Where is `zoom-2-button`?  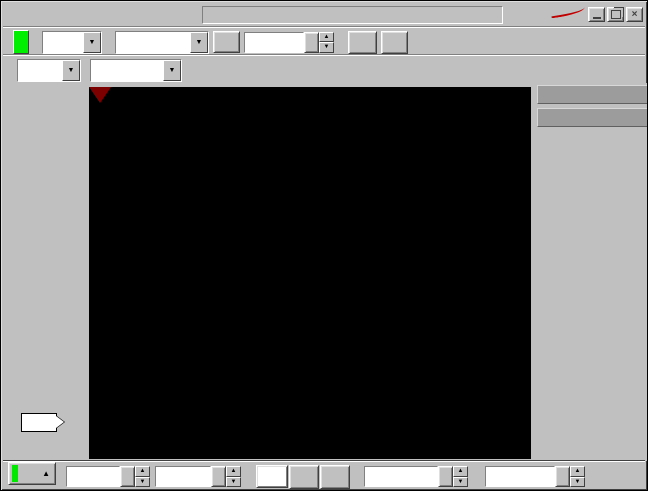 zoom-2-button is located at coordinates (335, 476).